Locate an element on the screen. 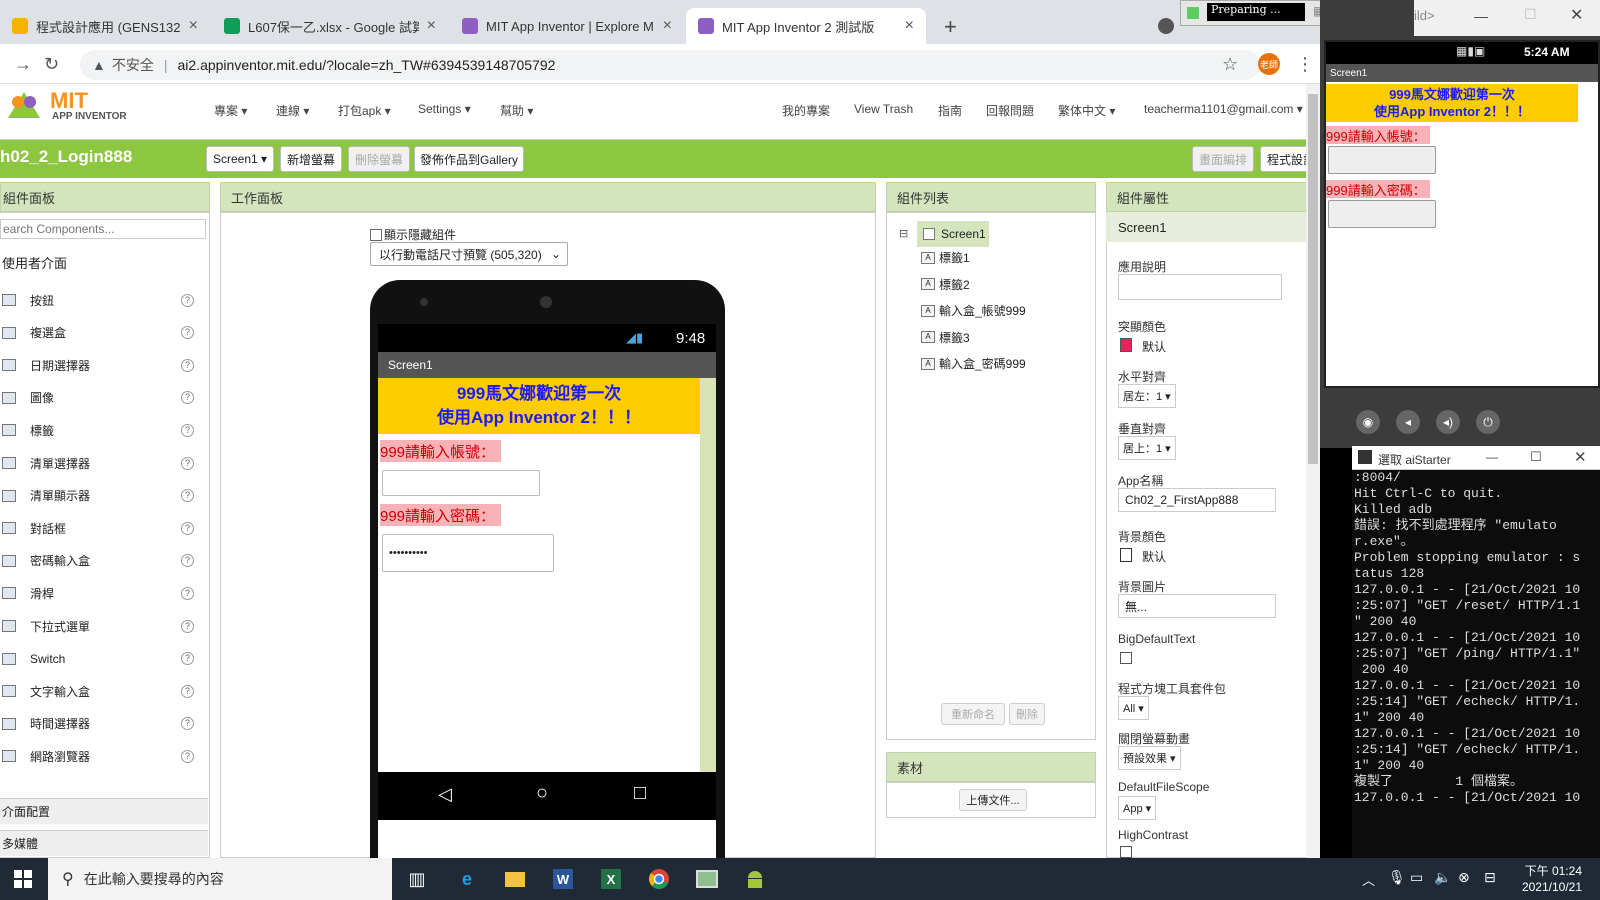  clock-time: 下午 01:24 is located at coordinates (1550, 870).